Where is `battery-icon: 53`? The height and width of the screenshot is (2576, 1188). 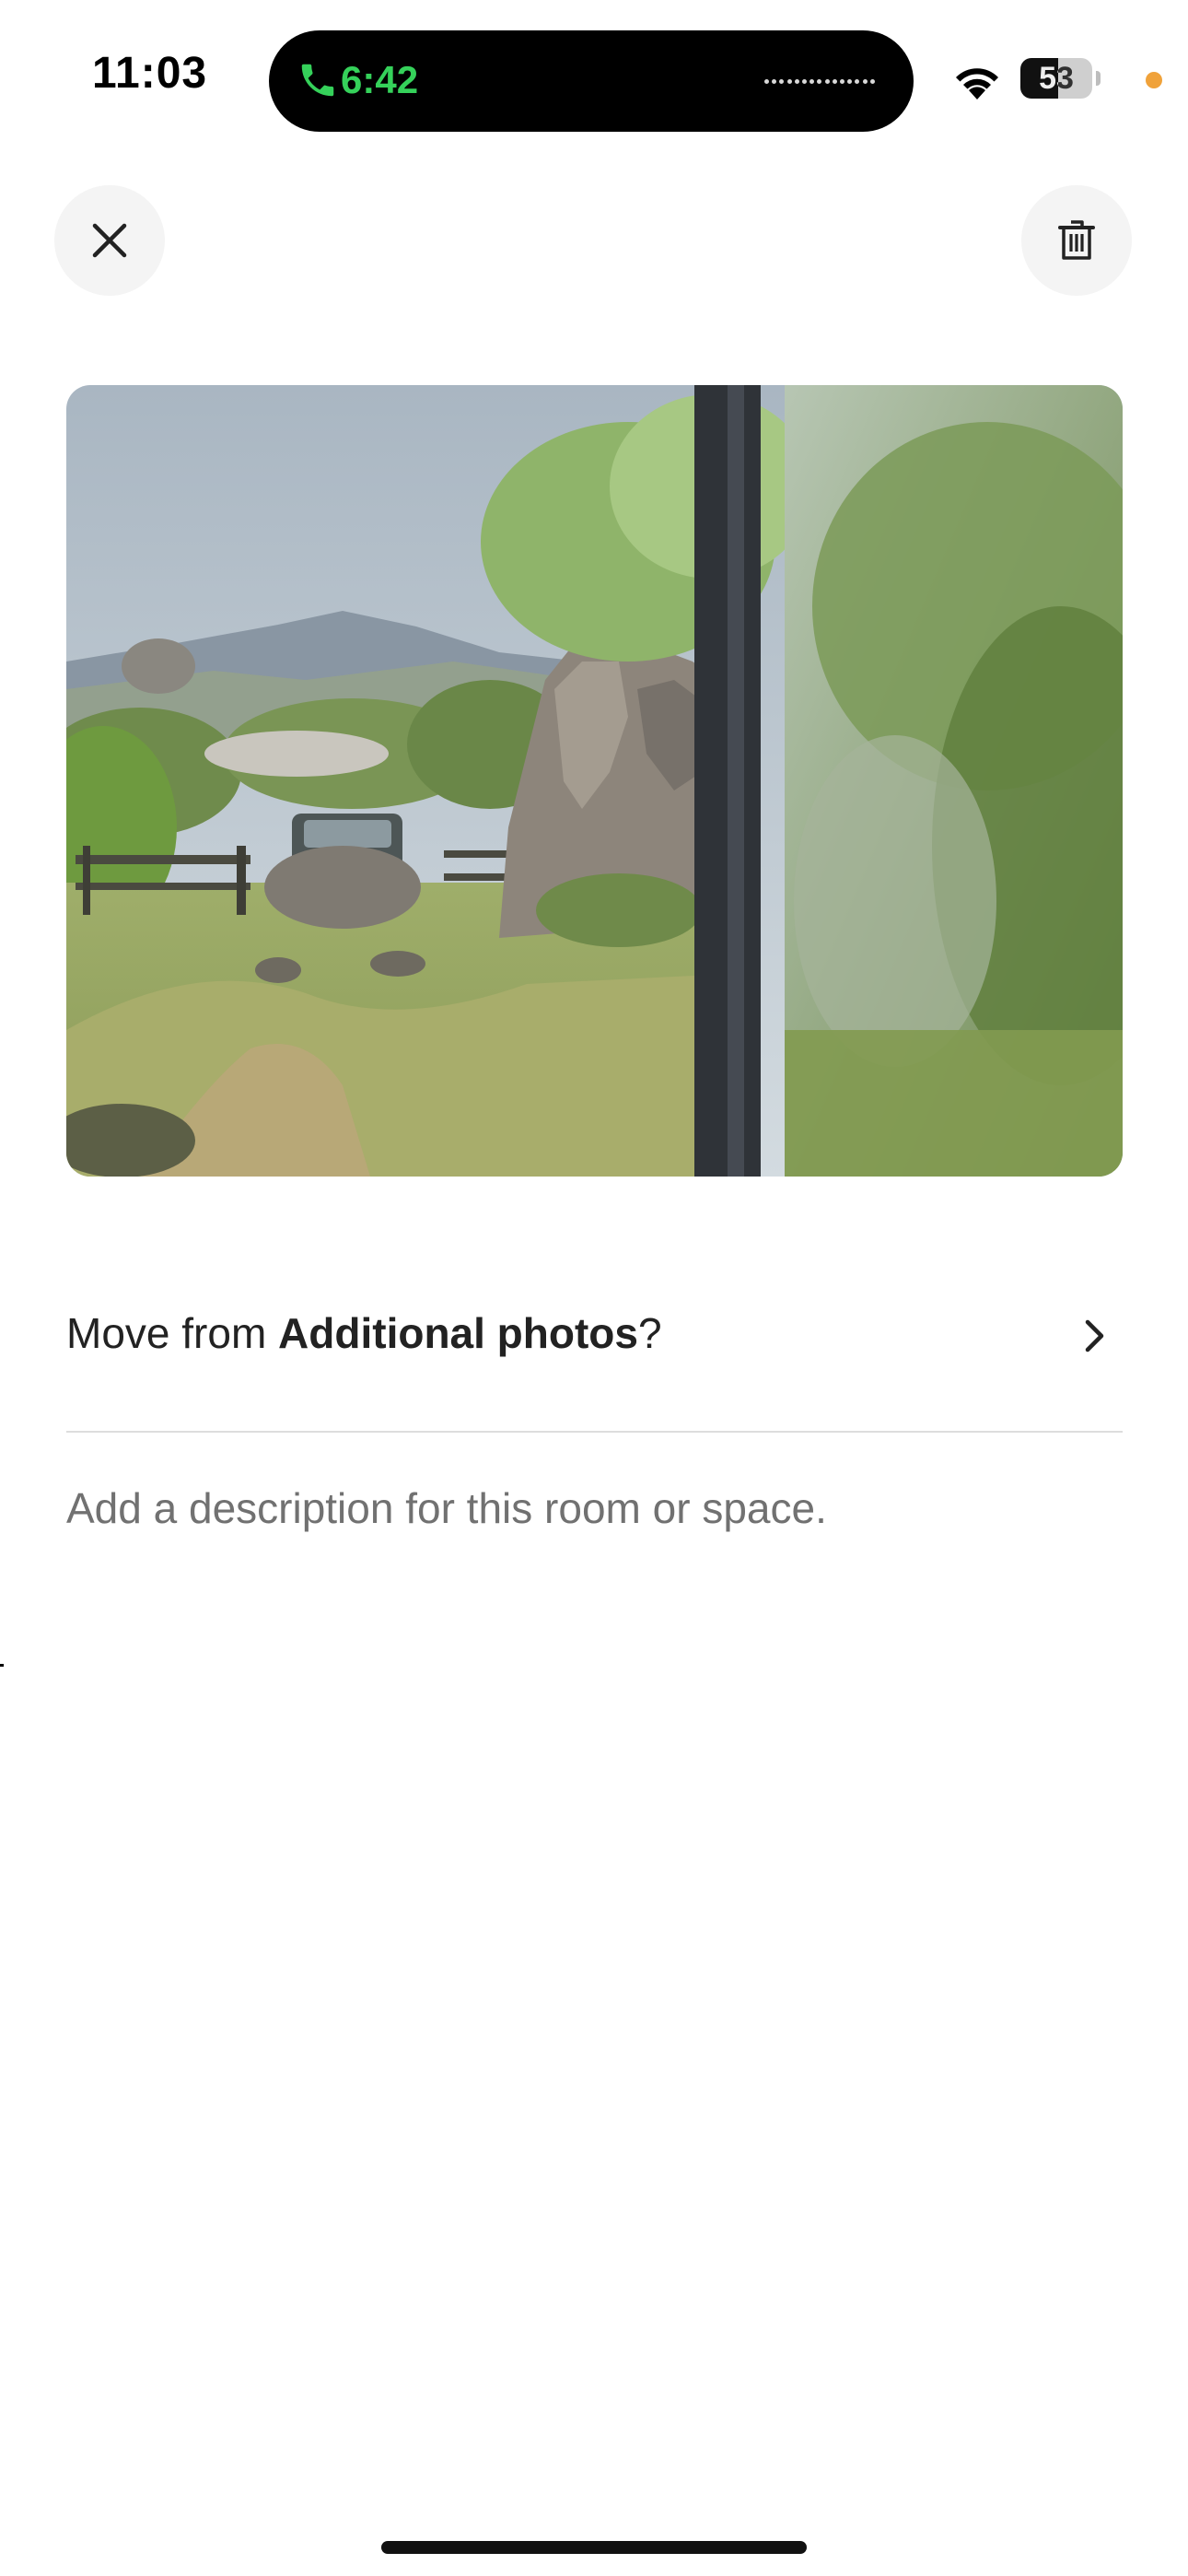 battery-icon: 53 is located at coordinates (1056, 78).